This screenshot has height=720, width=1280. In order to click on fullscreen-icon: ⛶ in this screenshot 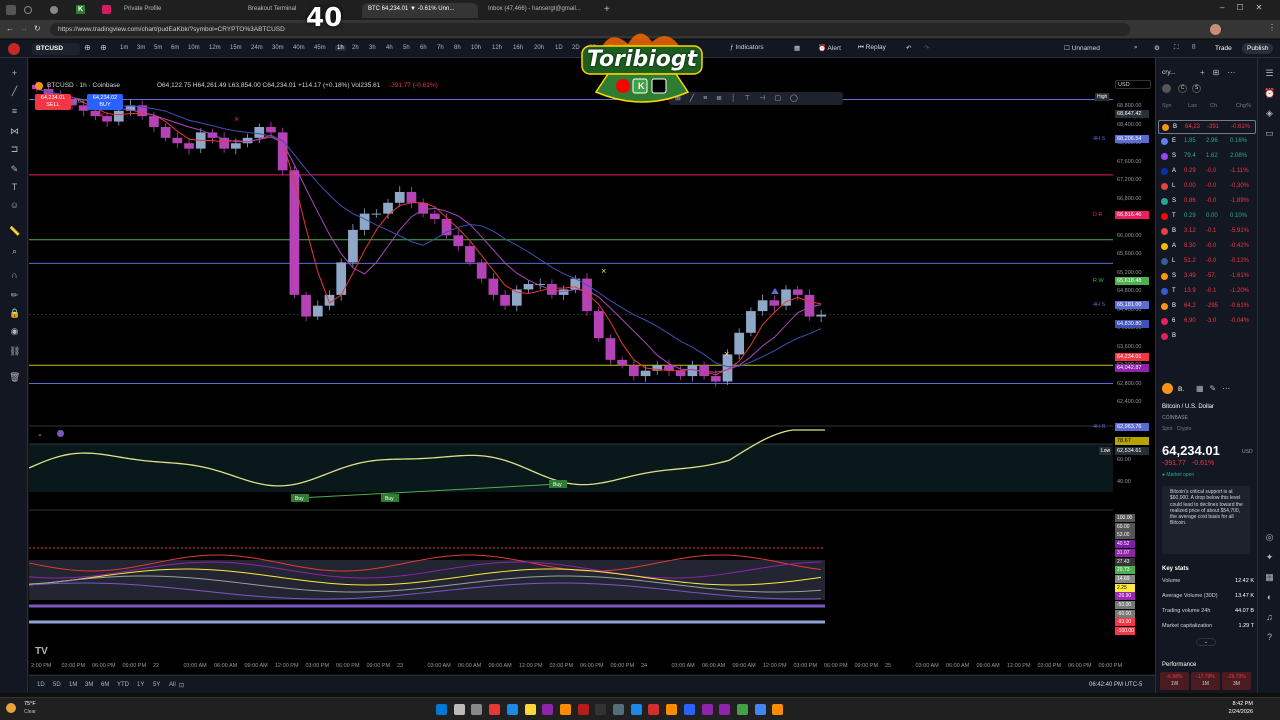, I will do `click(1176, 48)`.